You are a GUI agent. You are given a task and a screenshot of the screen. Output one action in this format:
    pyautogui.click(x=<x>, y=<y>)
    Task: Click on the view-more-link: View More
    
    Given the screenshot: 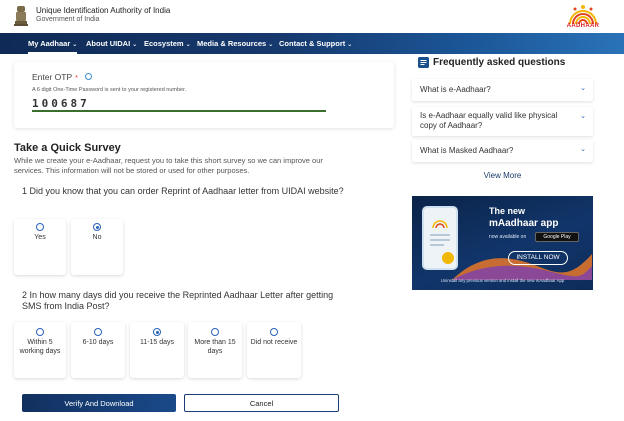 What is the action you would take?
    pyautogui.click(x=502, y=175)
    